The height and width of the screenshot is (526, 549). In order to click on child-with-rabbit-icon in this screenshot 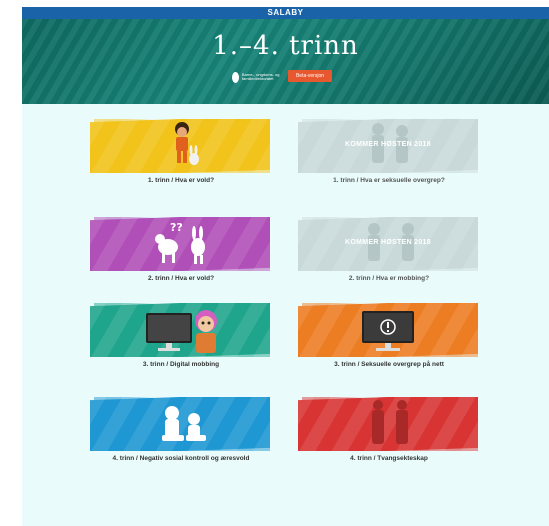, I will do `click(187, 143)`.